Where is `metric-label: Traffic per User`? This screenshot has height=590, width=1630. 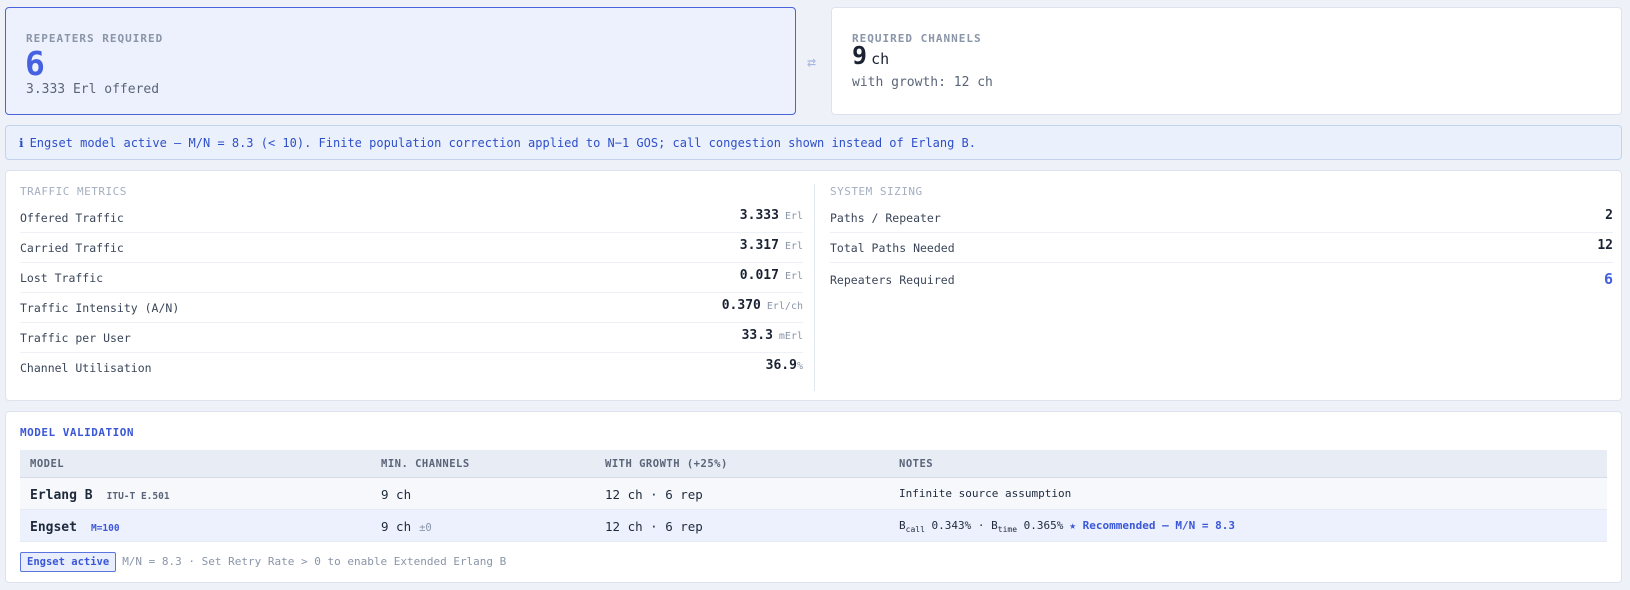 metric-label: Traffic per User is located at coordinates (75, 338).